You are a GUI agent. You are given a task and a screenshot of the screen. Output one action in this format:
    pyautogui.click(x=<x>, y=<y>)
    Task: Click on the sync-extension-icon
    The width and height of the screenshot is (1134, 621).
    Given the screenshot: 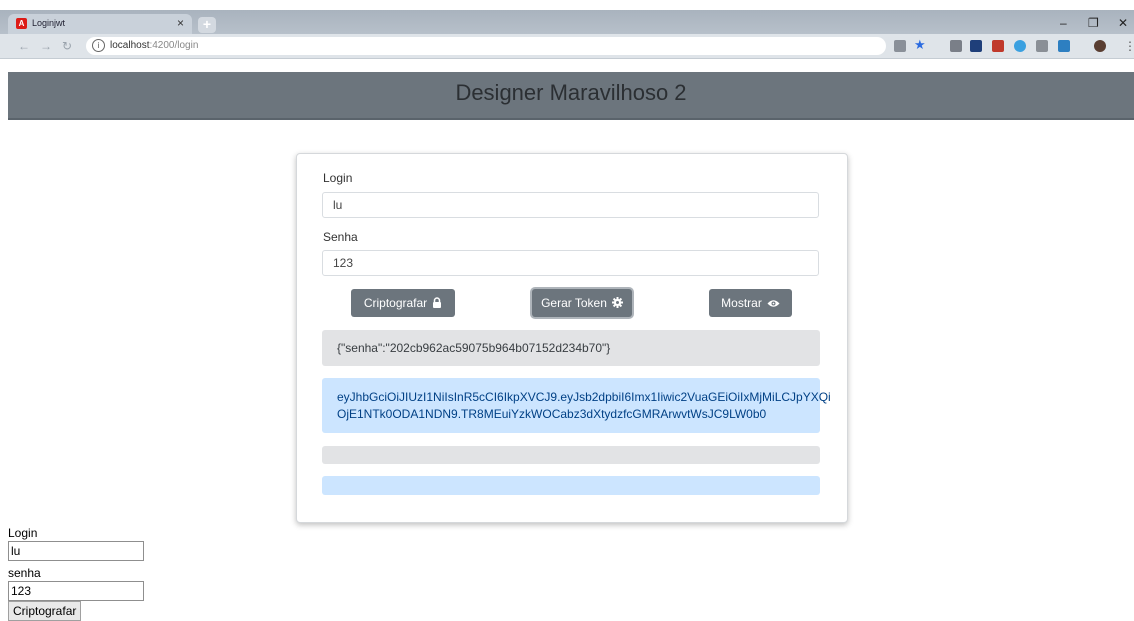 What is the action you would take?
    pyautogui.click(x=1020, y=46)
    